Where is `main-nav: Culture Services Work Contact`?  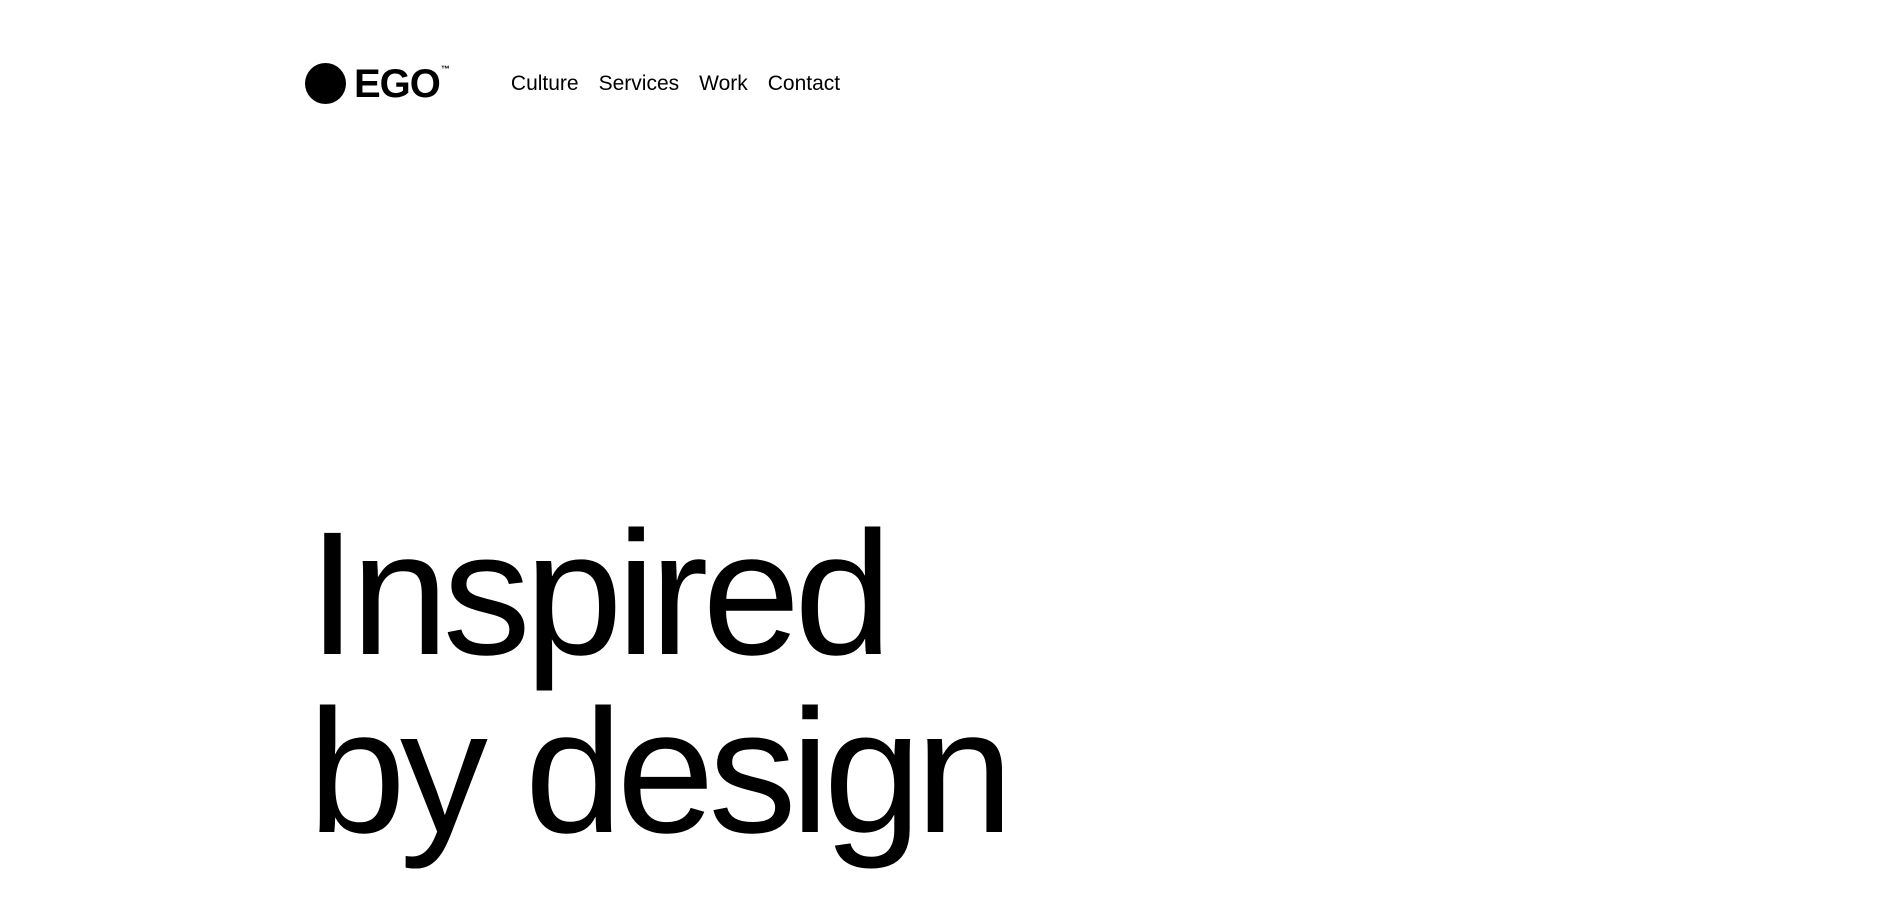
main-nav: Culture Services Work Contact is located at coordinates (675, 83).